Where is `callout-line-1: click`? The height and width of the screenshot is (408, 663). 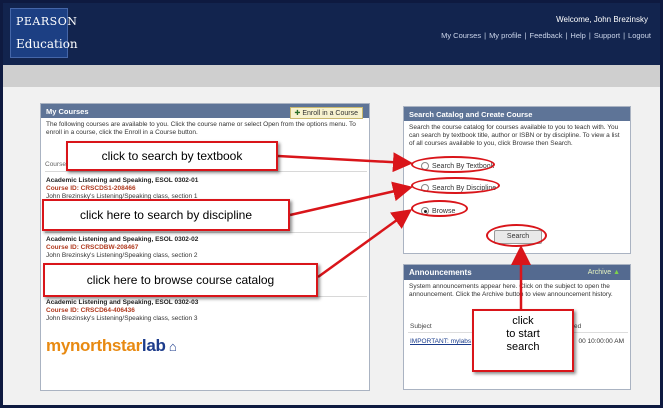 callout-line-1: click is located at coordinates (523, 321).